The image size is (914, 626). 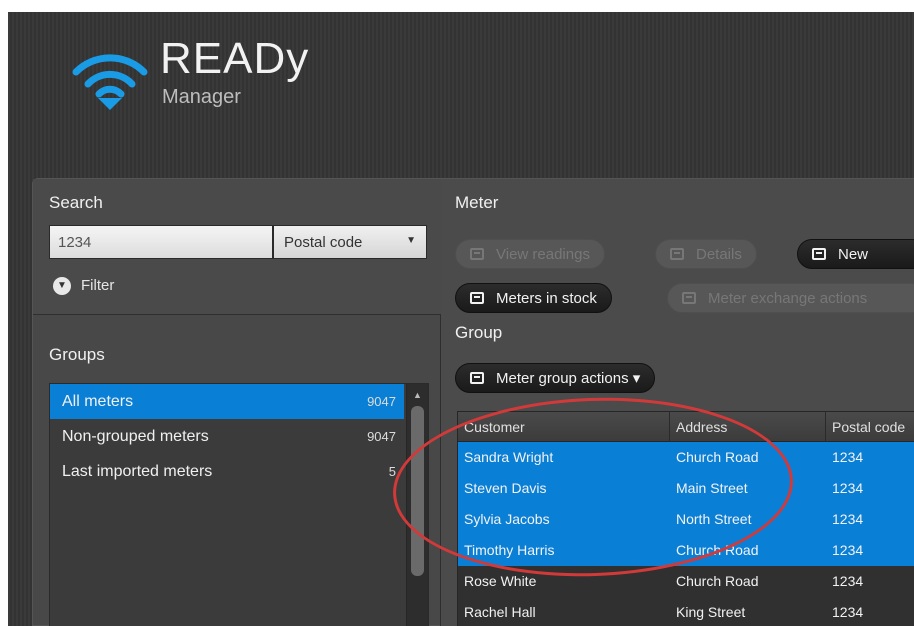 I want to click on meters-in-stock-button: Meters in stock, so click(x=533, y=298).